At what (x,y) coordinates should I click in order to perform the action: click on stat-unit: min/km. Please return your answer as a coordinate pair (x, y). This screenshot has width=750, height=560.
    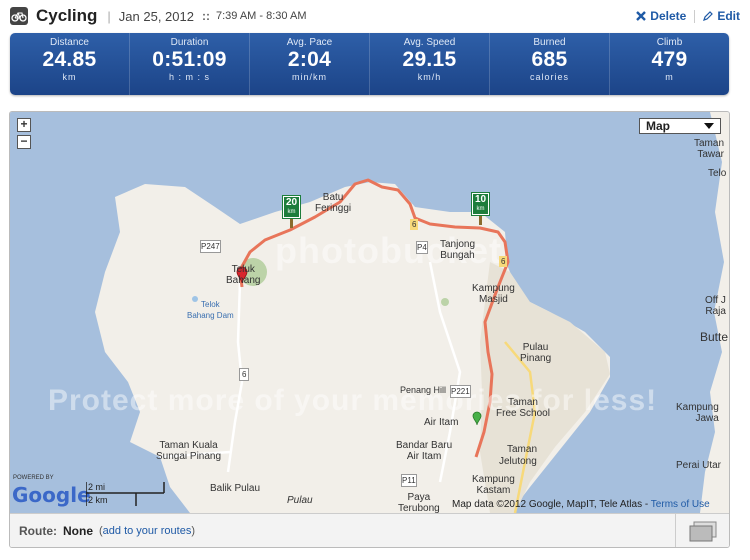
    Looking at the image, I should click on (309, 77).